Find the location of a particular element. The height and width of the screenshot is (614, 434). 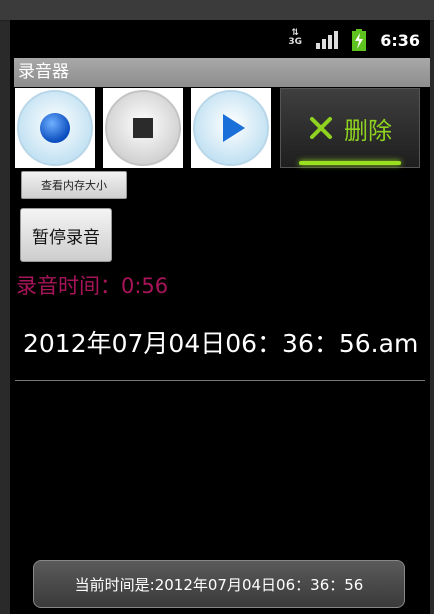

toast-message: 当前时间是:2012年07月04日06：36：56 is located at coordinates (219, 584).